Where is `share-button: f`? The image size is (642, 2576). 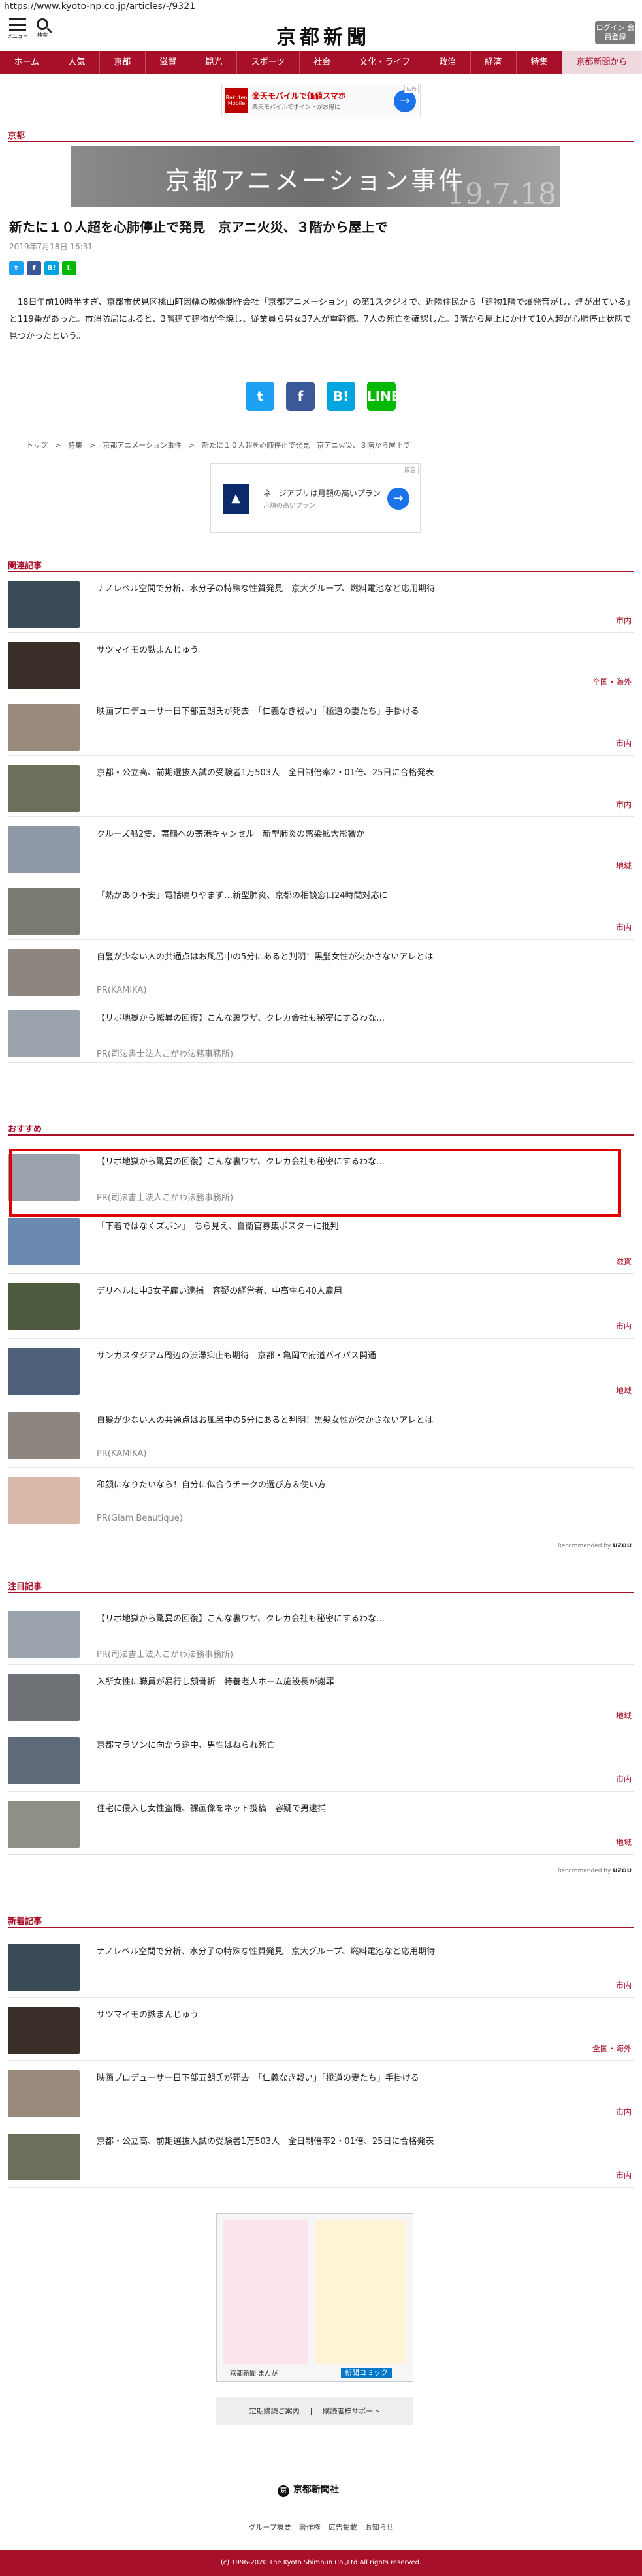 share-button: f is located at coordinates (34, 268).